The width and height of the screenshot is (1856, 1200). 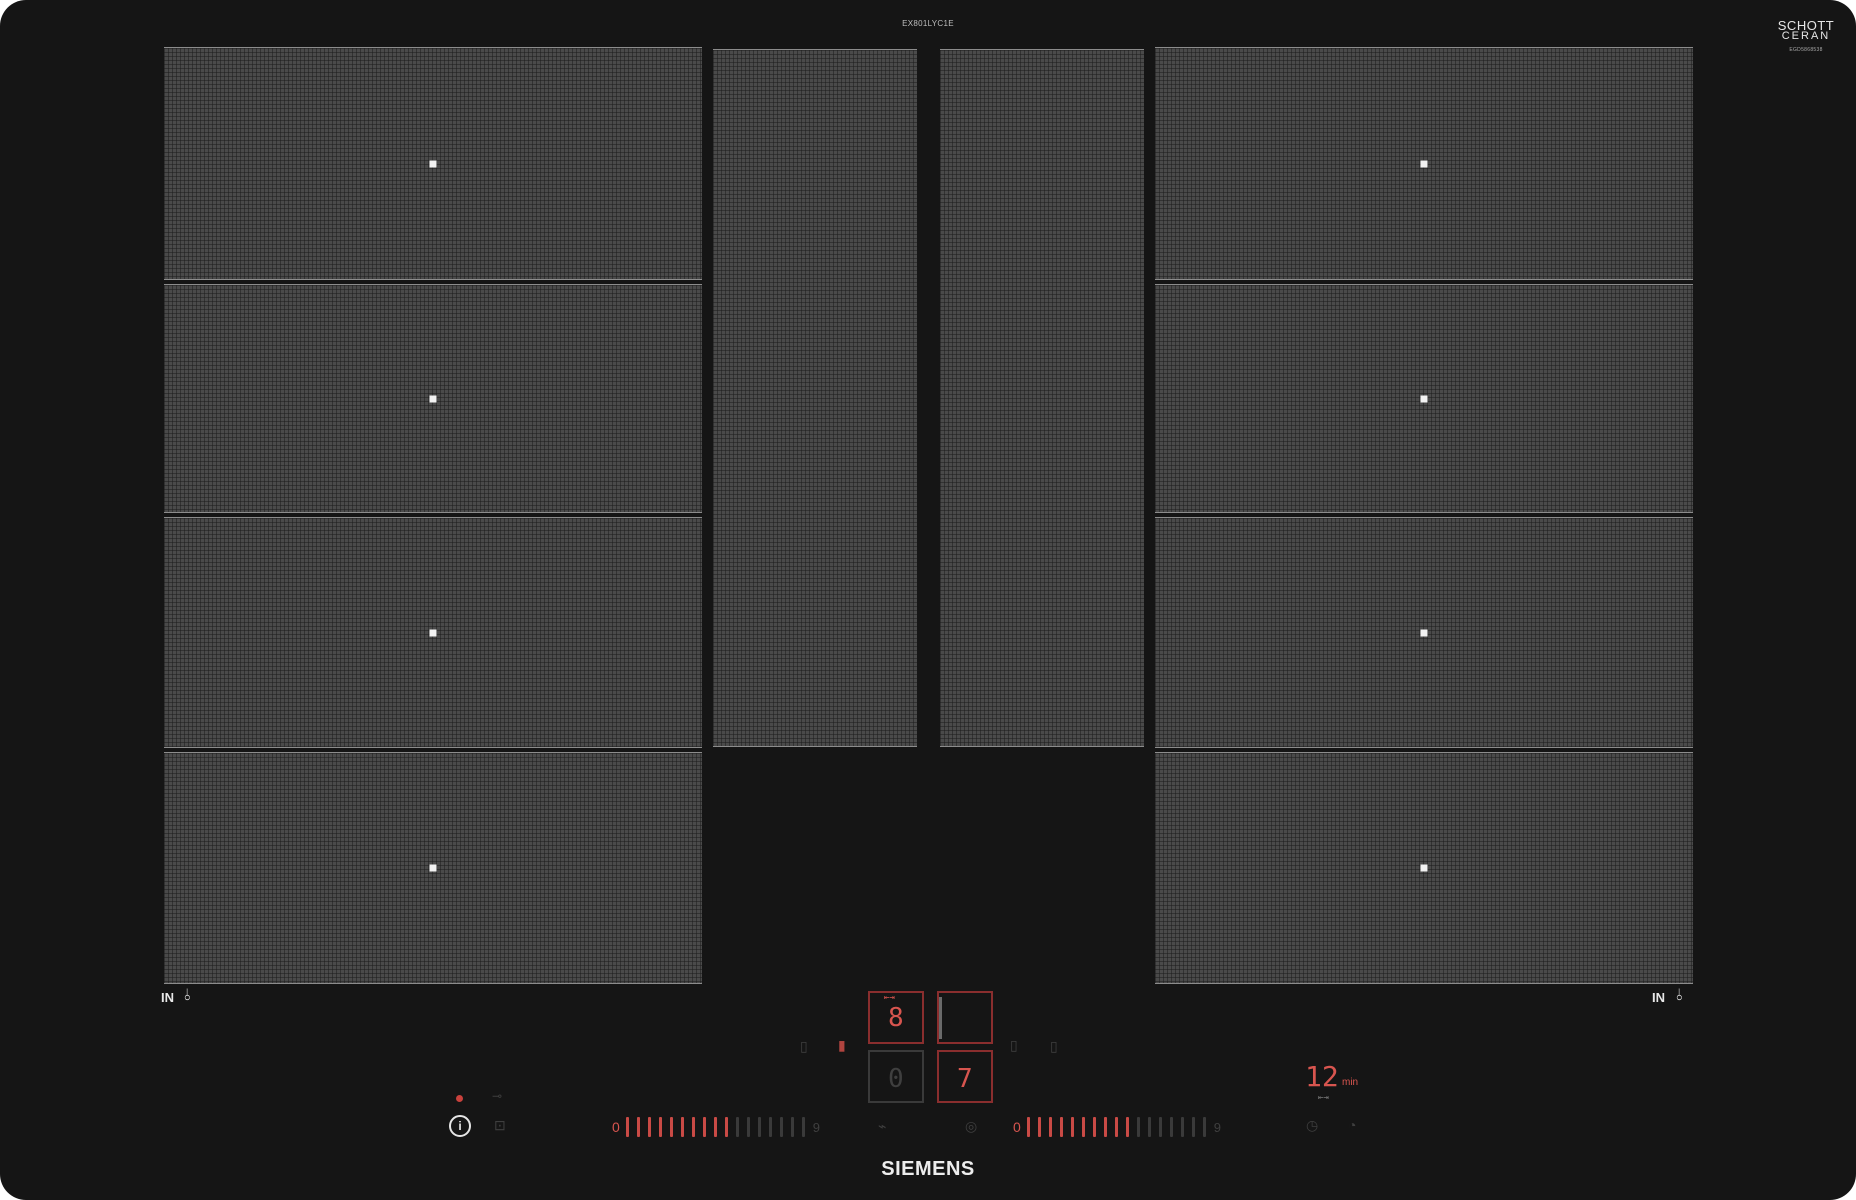 I want to click on timer-value: 12, so click(x=1322, y=1076).